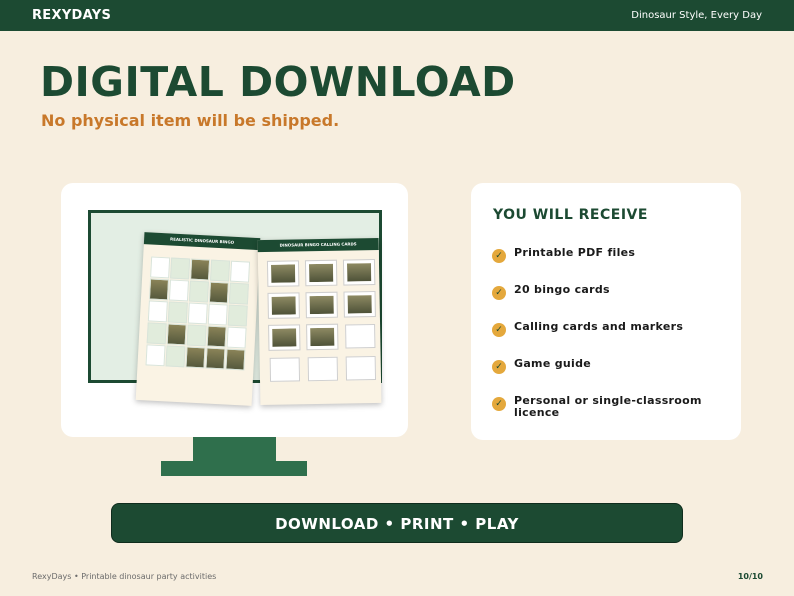  Describe the element at coordinates (575, 252) in the screenshot. I see `receive-item-label: Printable PDF files` at that location.